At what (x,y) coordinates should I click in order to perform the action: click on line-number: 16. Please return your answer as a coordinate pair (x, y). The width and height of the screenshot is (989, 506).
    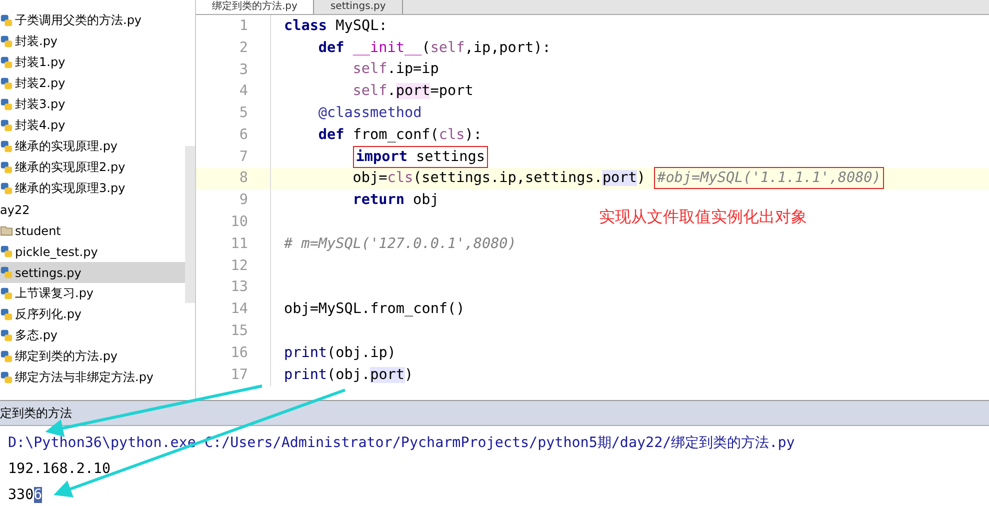
    Looking at the image, I should click on (233, 353).